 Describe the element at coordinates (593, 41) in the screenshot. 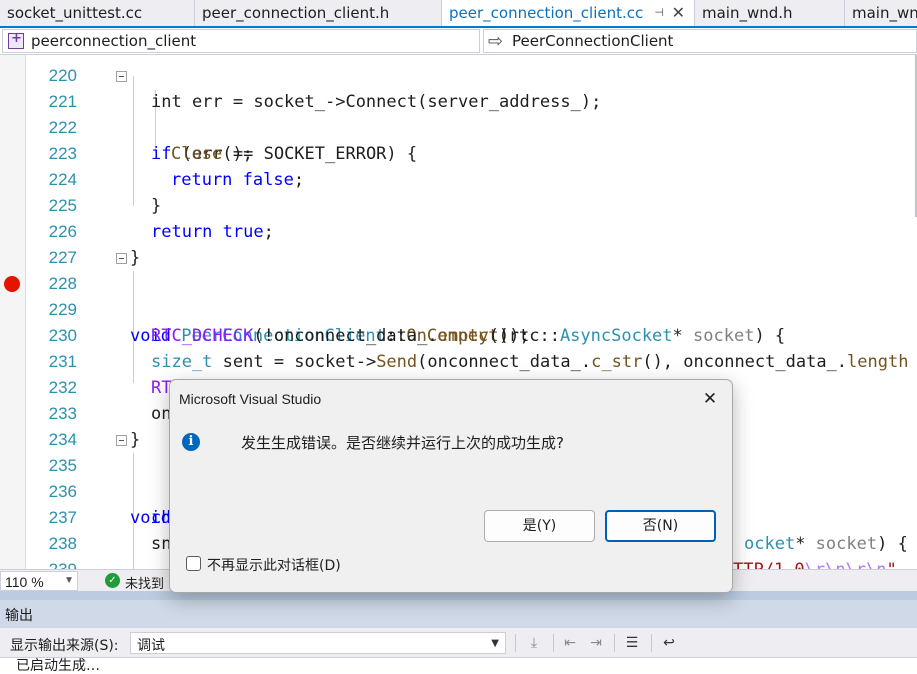

I see `scope-name: PeerConnectionClient` at that location.